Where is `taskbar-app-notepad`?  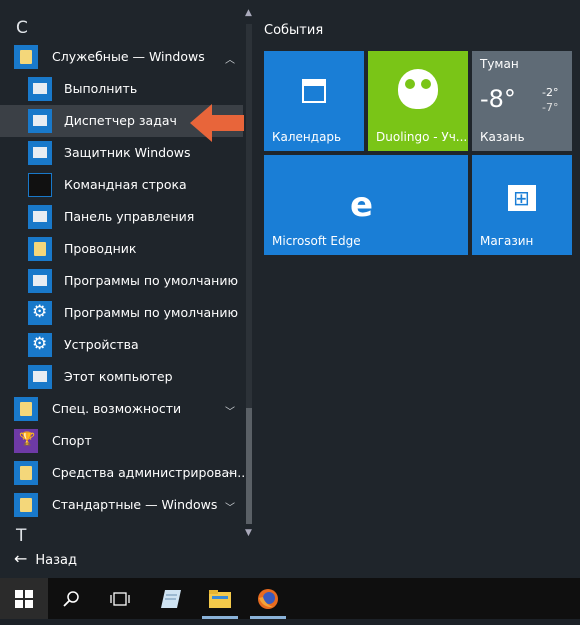
taskbar-app-notepad is located at coordinates (172, 598).